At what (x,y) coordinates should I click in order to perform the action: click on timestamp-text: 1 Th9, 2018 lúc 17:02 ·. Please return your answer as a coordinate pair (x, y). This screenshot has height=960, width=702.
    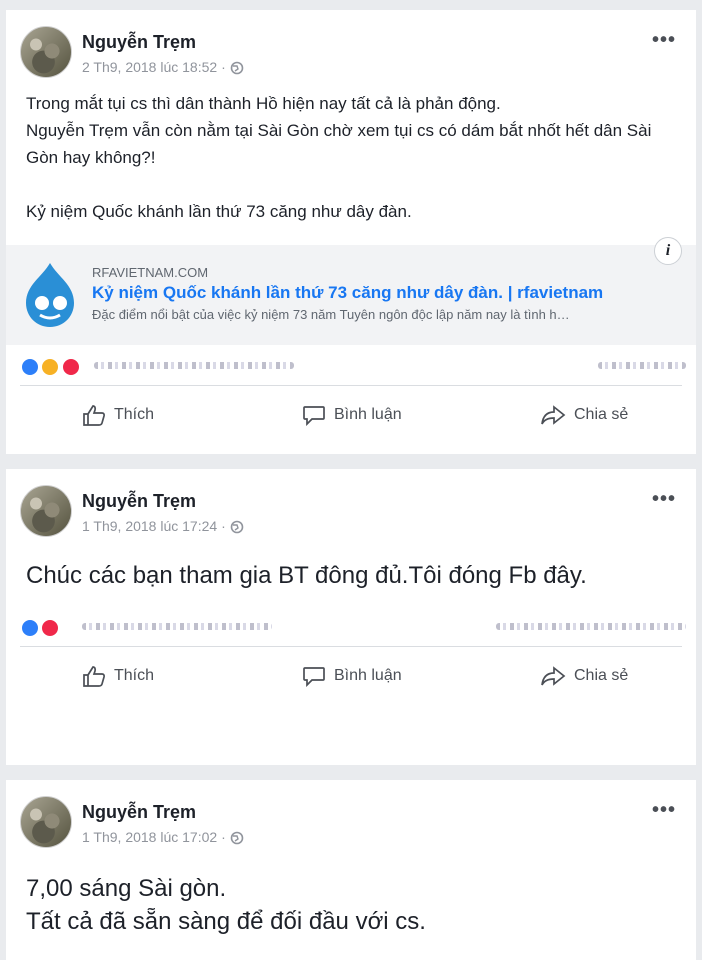
    Looking at the image, I should click on (154, 837).